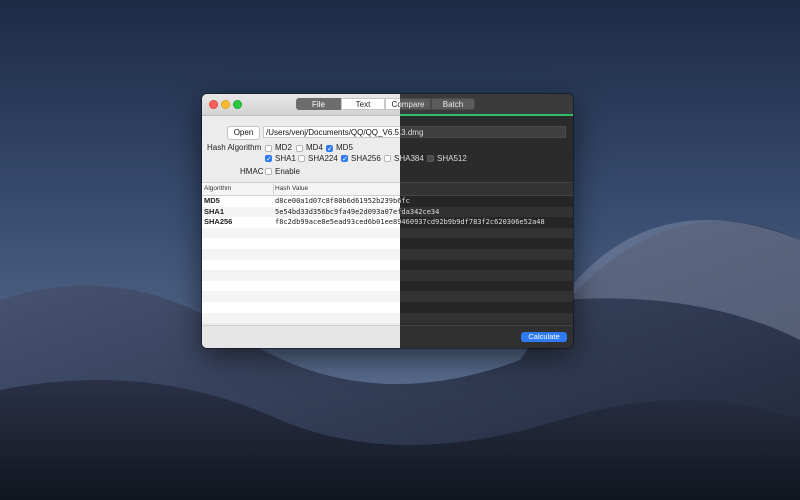 The width and height of the screenshot is (800, 500). Describe the element at coordinates (363, 104) in the screenshot. I see `tab-text: Text` at that location.